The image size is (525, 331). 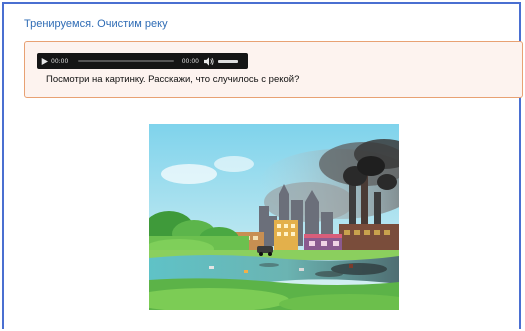 What do you see at coordinates (190, 61) in the screenshot?
I see `audio-duration: 00:00` at bounding box center [190, 61].